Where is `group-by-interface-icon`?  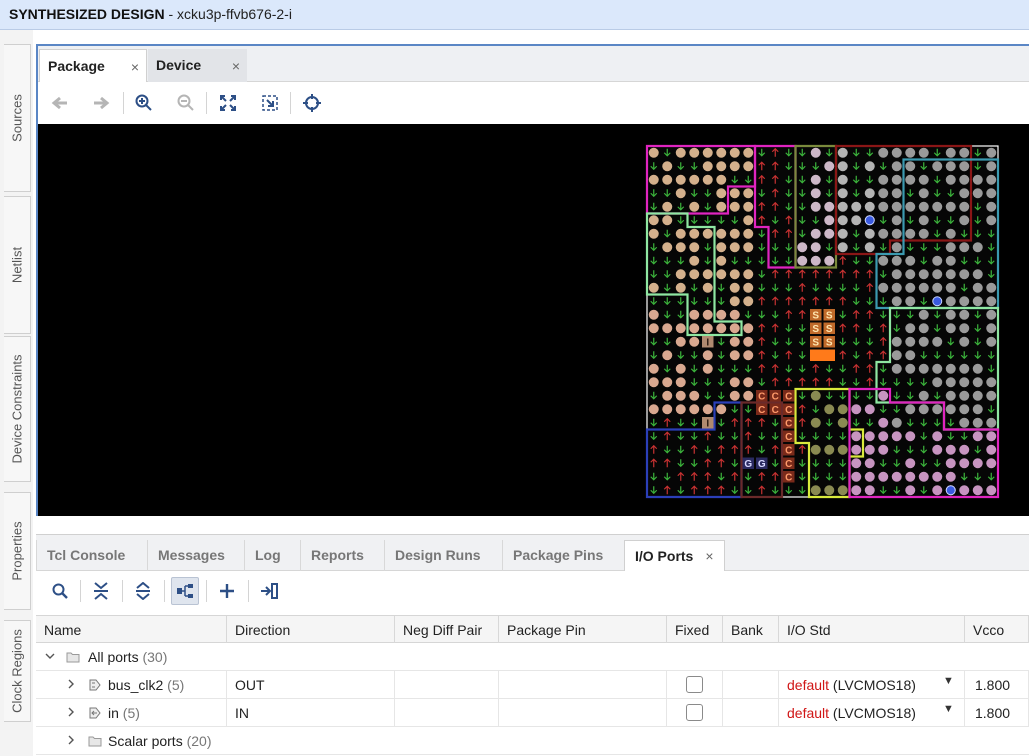 group-by-interface-icon is located at coordinates (185, 591).